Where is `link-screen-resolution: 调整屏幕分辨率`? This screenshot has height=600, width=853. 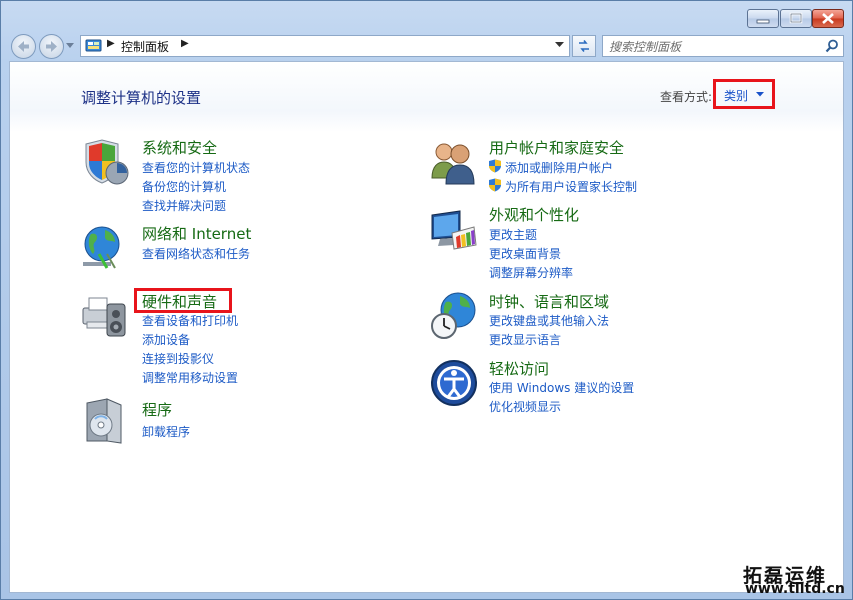
link-screen-resolution: 调整屏幕分辨率 is located at coordinates (531, 272).